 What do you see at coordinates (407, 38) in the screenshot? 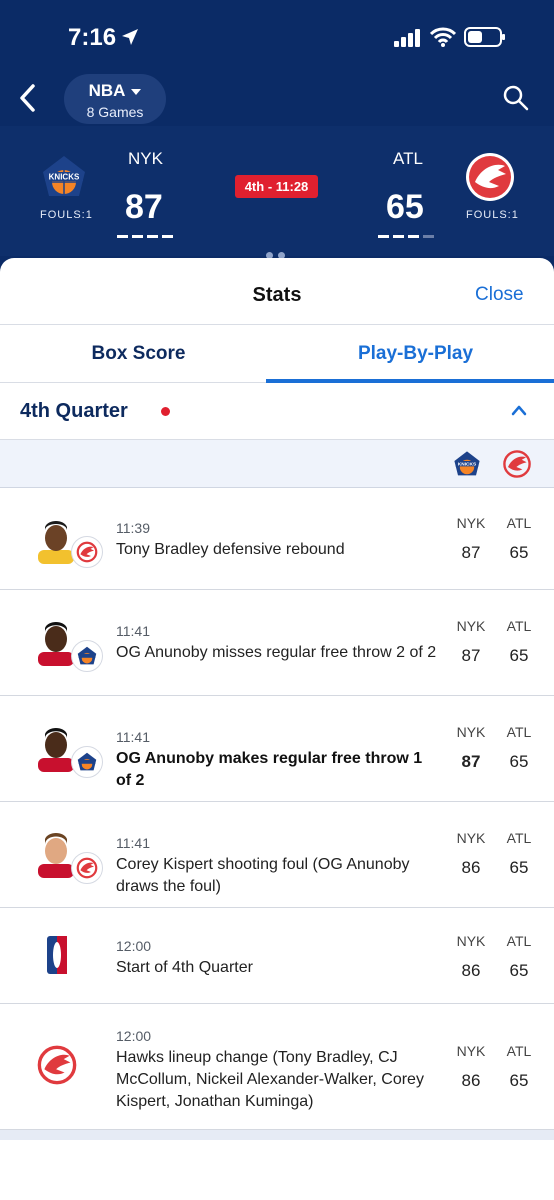
I see `cell-signal-icon` at bounding box center [407, 38].